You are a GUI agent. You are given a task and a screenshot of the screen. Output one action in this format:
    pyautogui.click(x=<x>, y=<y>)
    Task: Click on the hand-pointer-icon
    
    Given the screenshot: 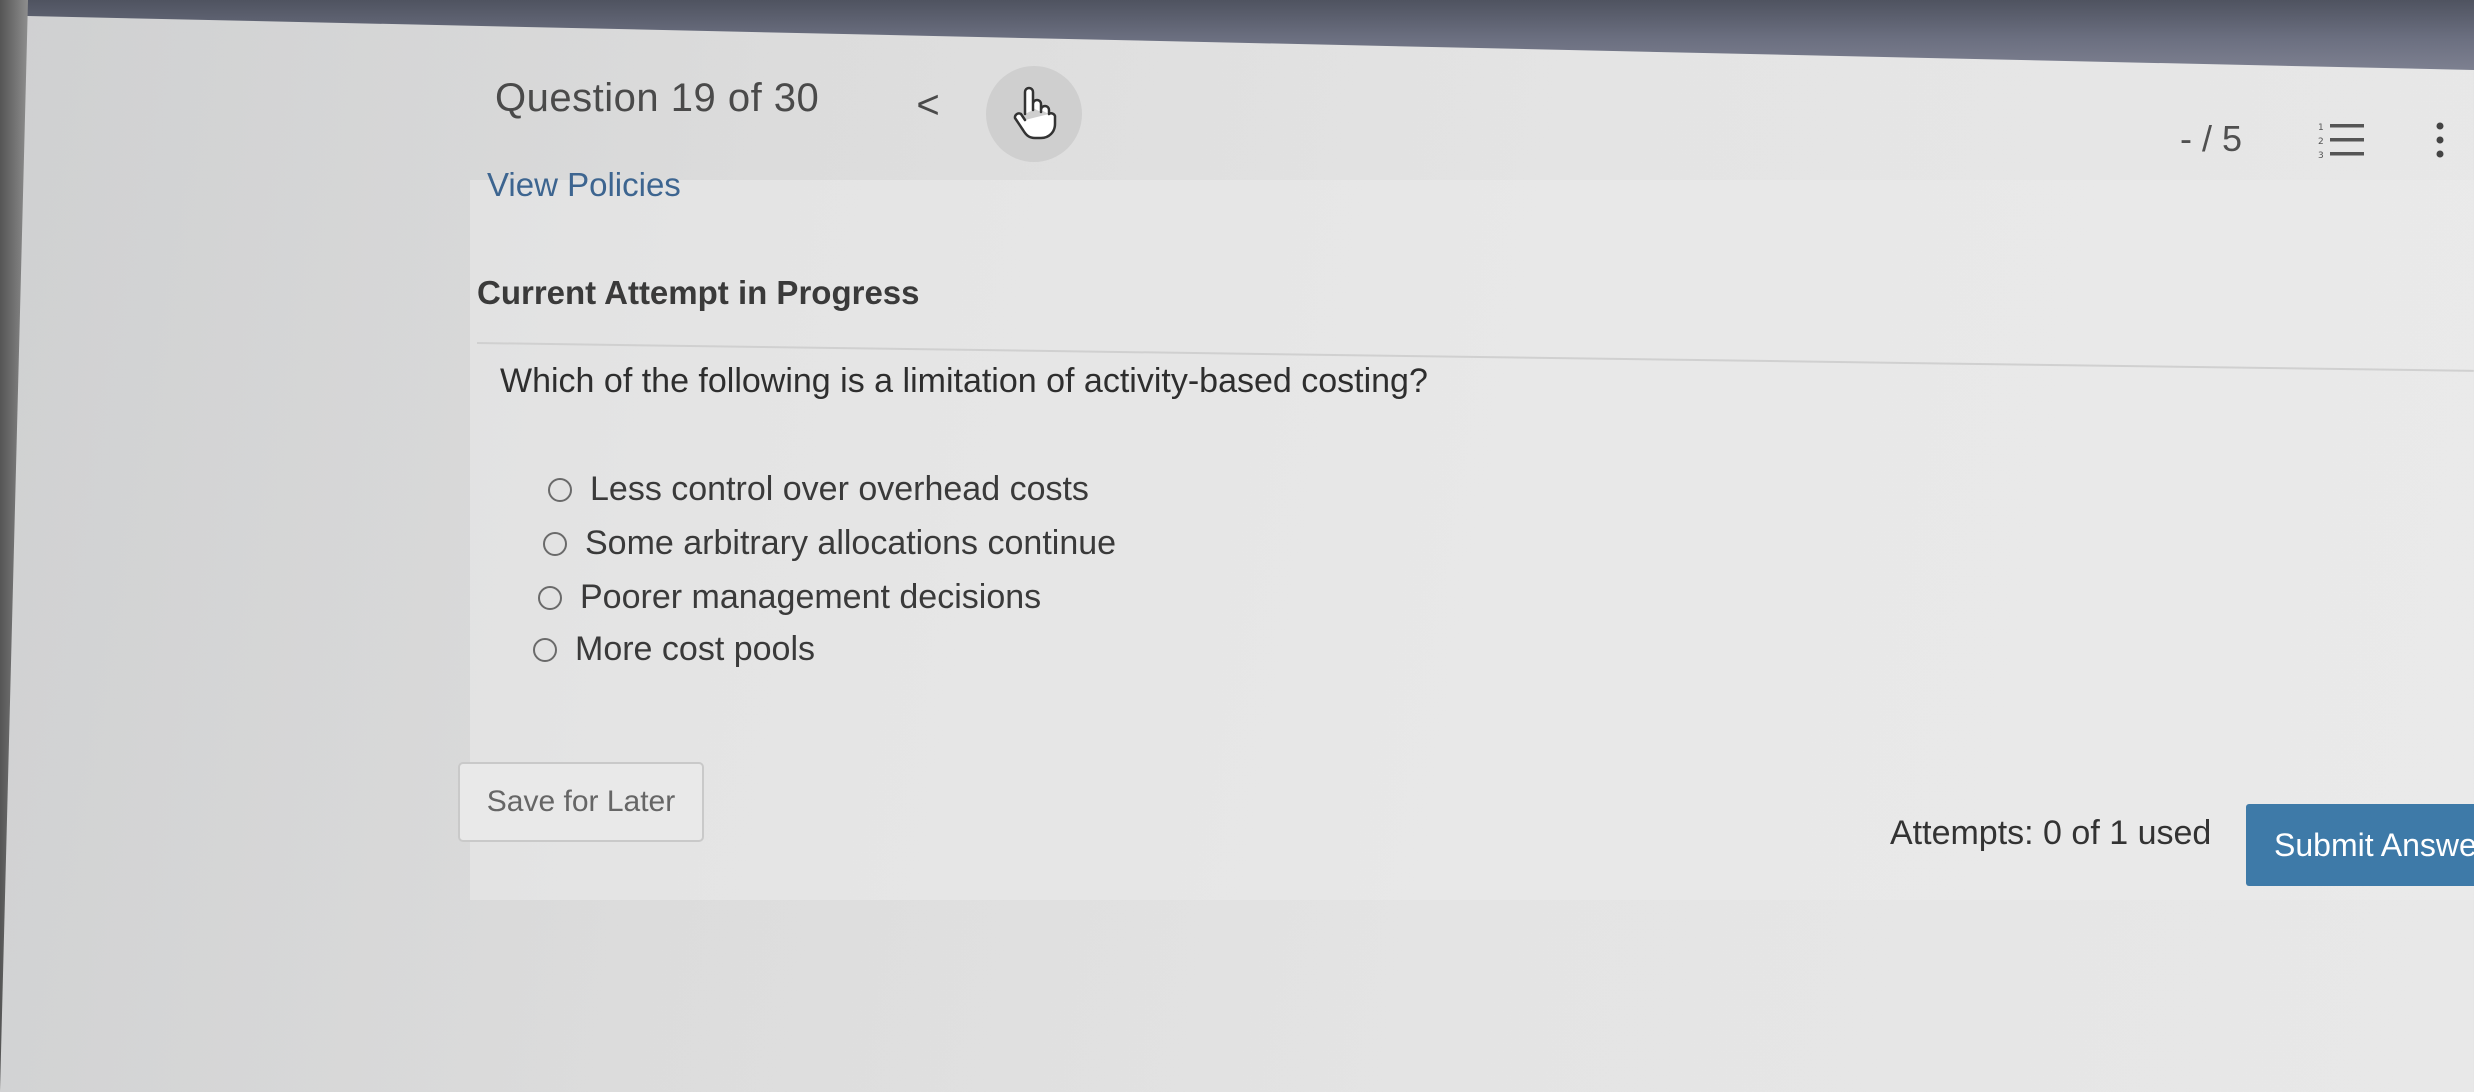 What is the action you would take?
    pyautogui.click(x=1034, y=114)
    